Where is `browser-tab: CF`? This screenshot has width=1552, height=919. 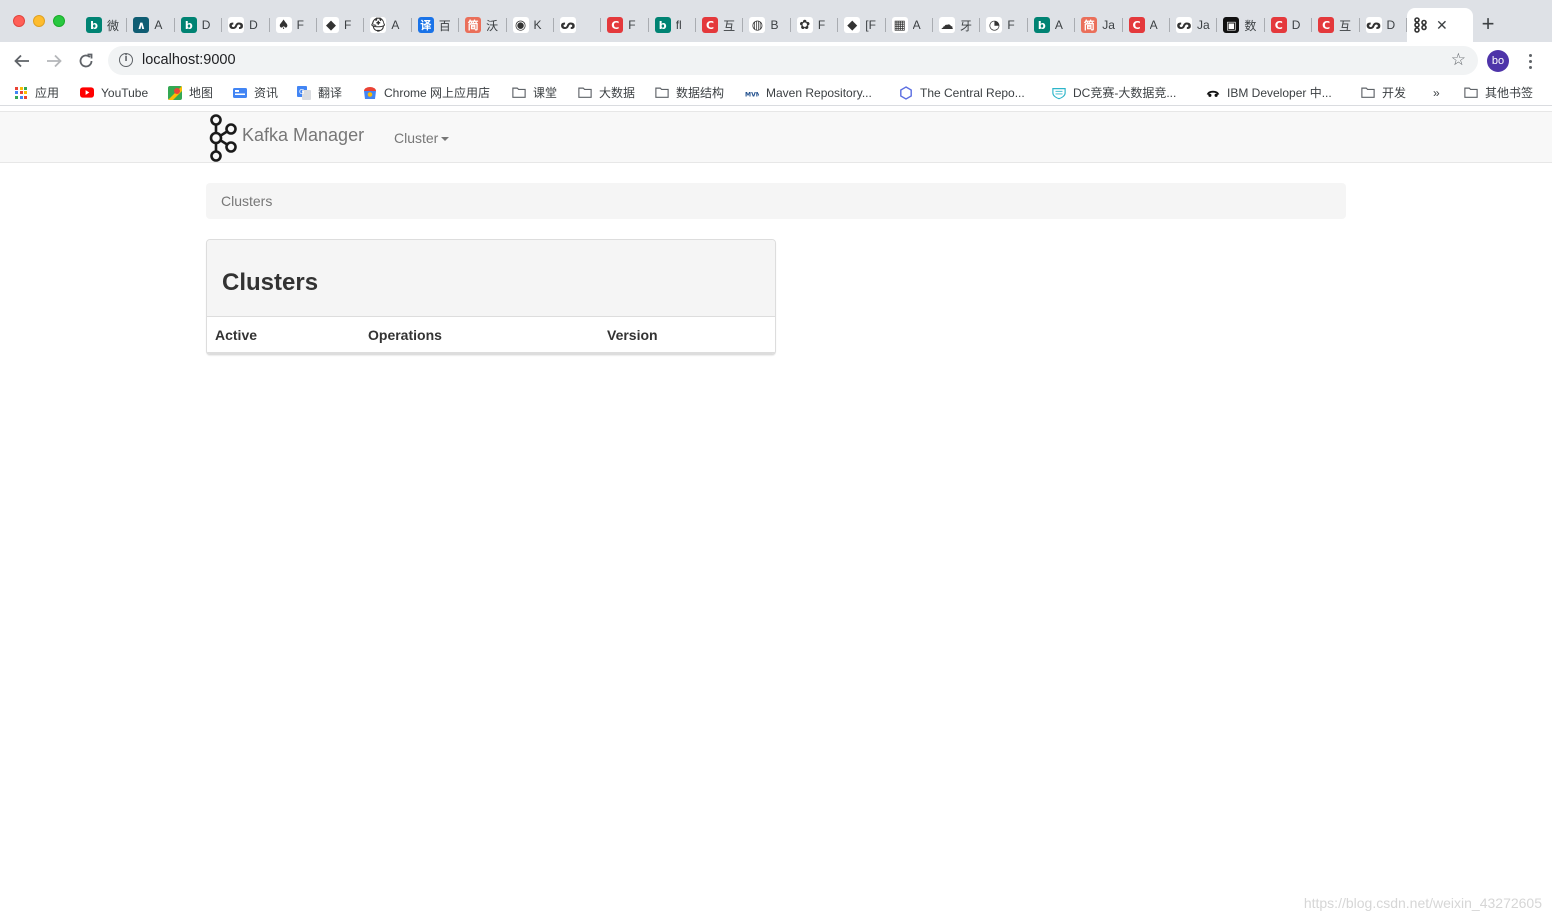 browser-tab: CF is located at coordinates (625, 25).